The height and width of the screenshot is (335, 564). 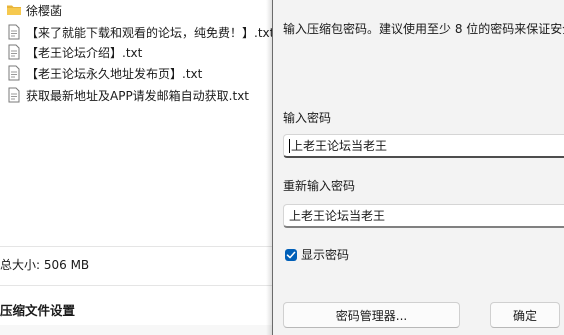 I want to click on show-password-label: 显示密码, so click(x=325, y=255).